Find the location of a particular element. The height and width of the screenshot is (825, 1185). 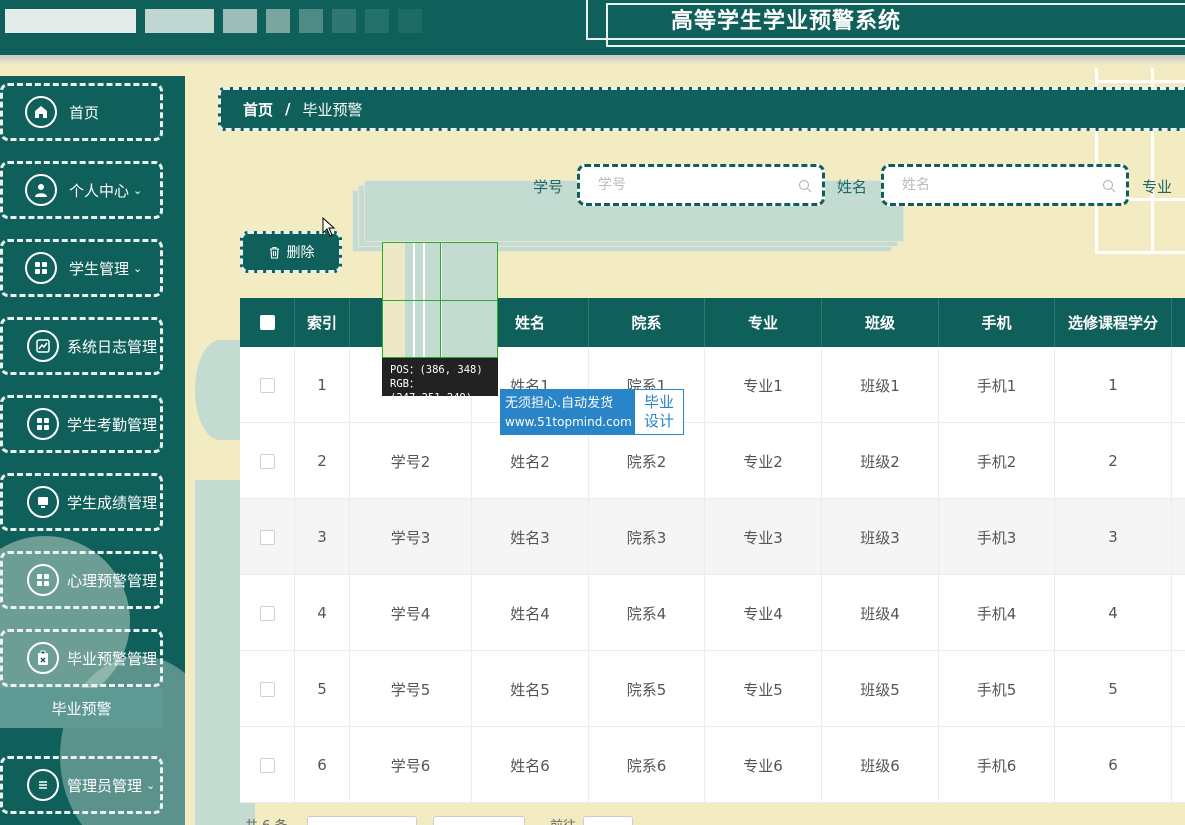

pagination-total: 共 6 条 is located at coordinates (266, 820).